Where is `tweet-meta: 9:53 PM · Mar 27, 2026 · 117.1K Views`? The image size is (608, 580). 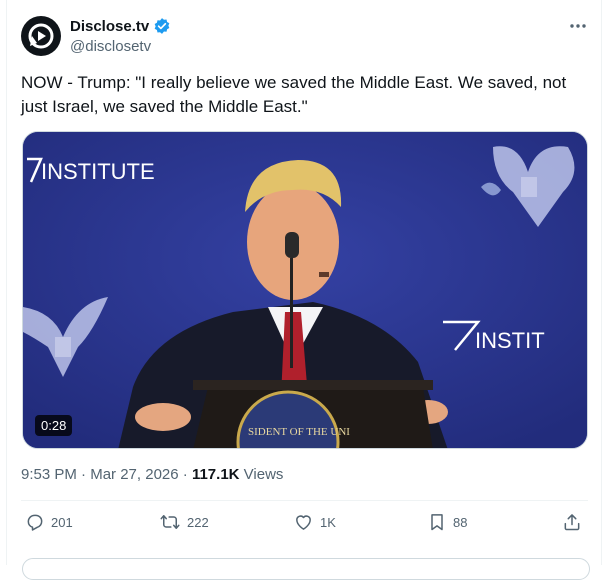 tweet-meta: 9:53 PM · Mar 27, 2026 · 117.1K Views is located at coordinates (152, 474).